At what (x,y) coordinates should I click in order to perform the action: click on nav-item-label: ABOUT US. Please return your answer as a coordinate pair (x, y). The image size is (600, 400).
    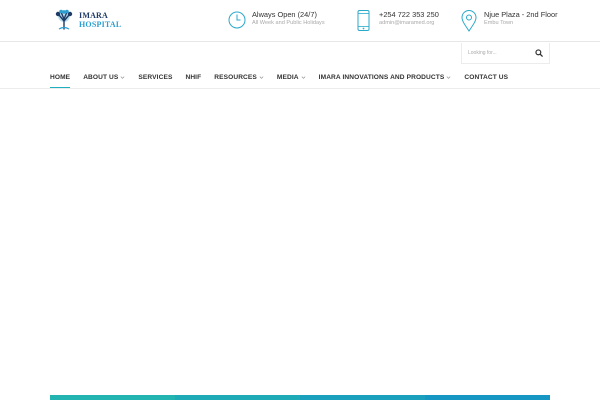
    Looking at the image, I should click on (101, 77).